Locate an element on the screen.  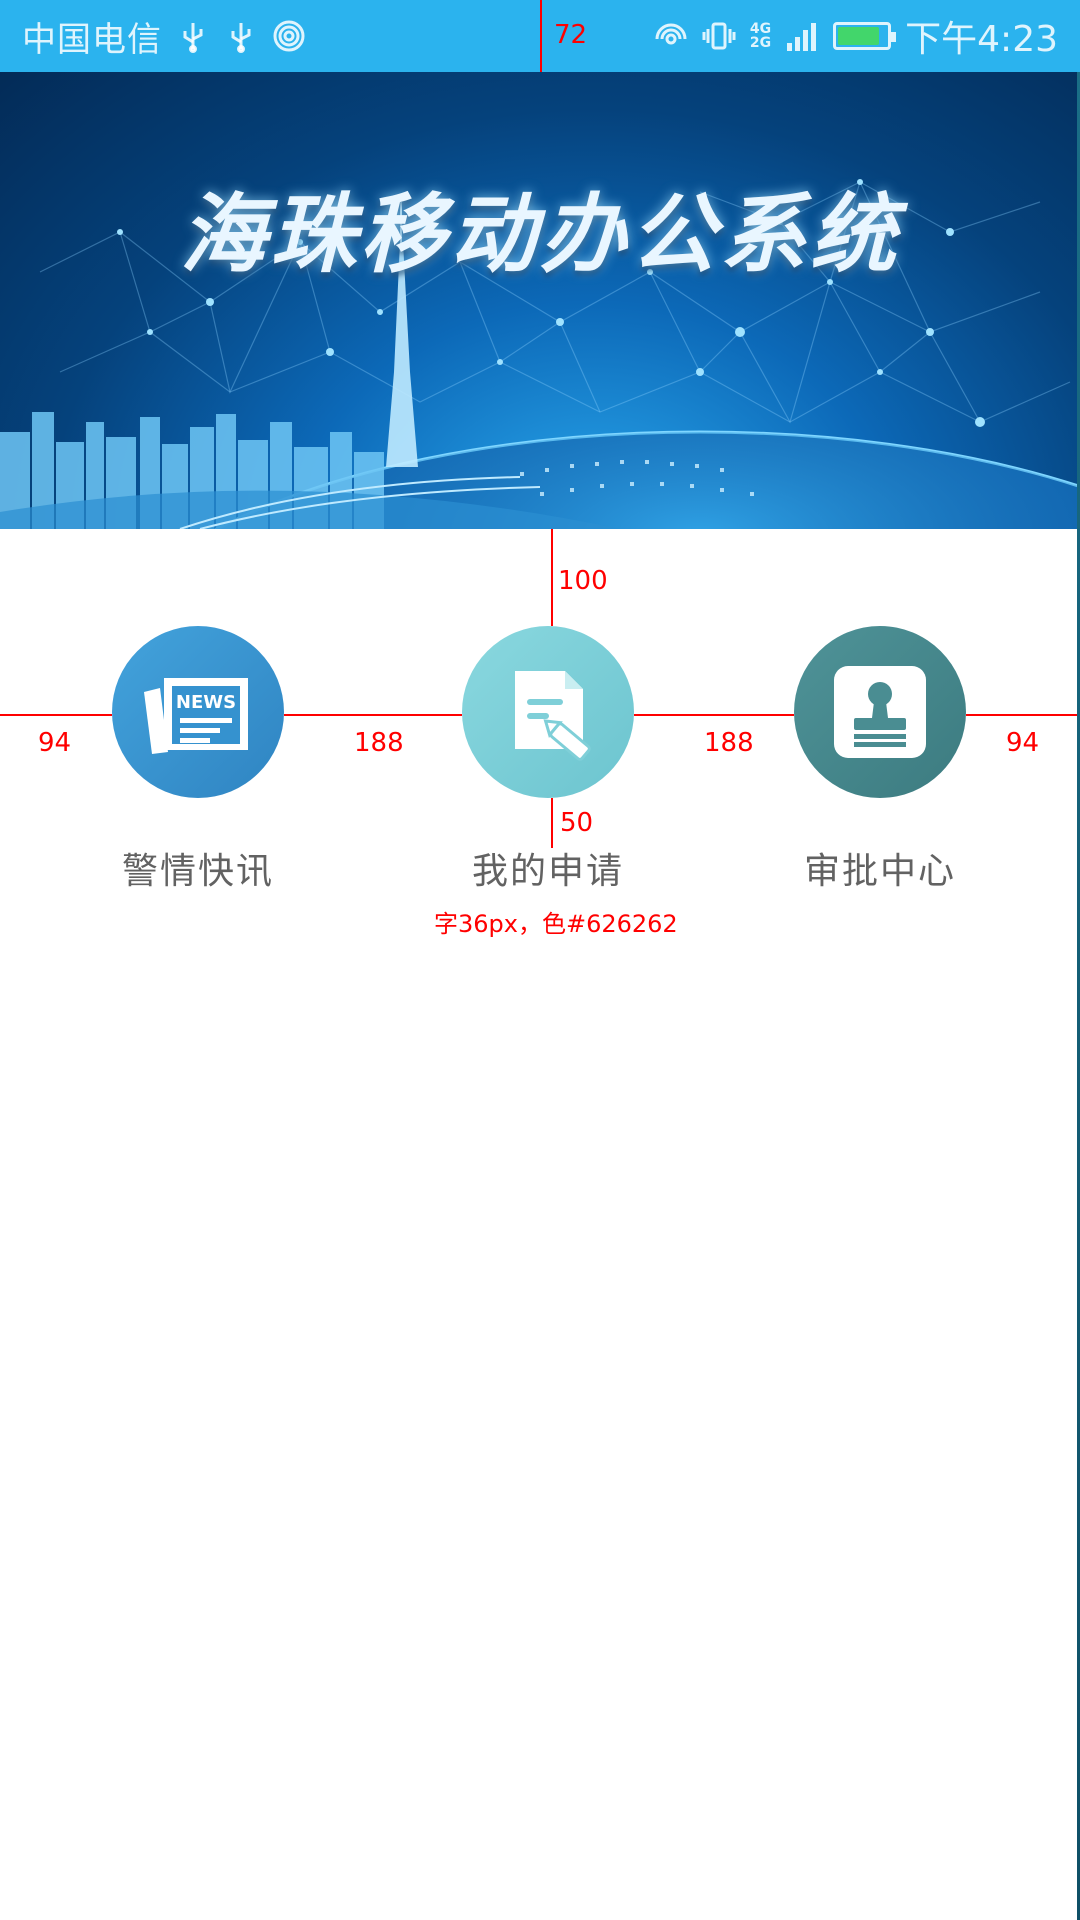
annotation-text-spec: 字36px，色#626262 is located at coordinates (556, 924).